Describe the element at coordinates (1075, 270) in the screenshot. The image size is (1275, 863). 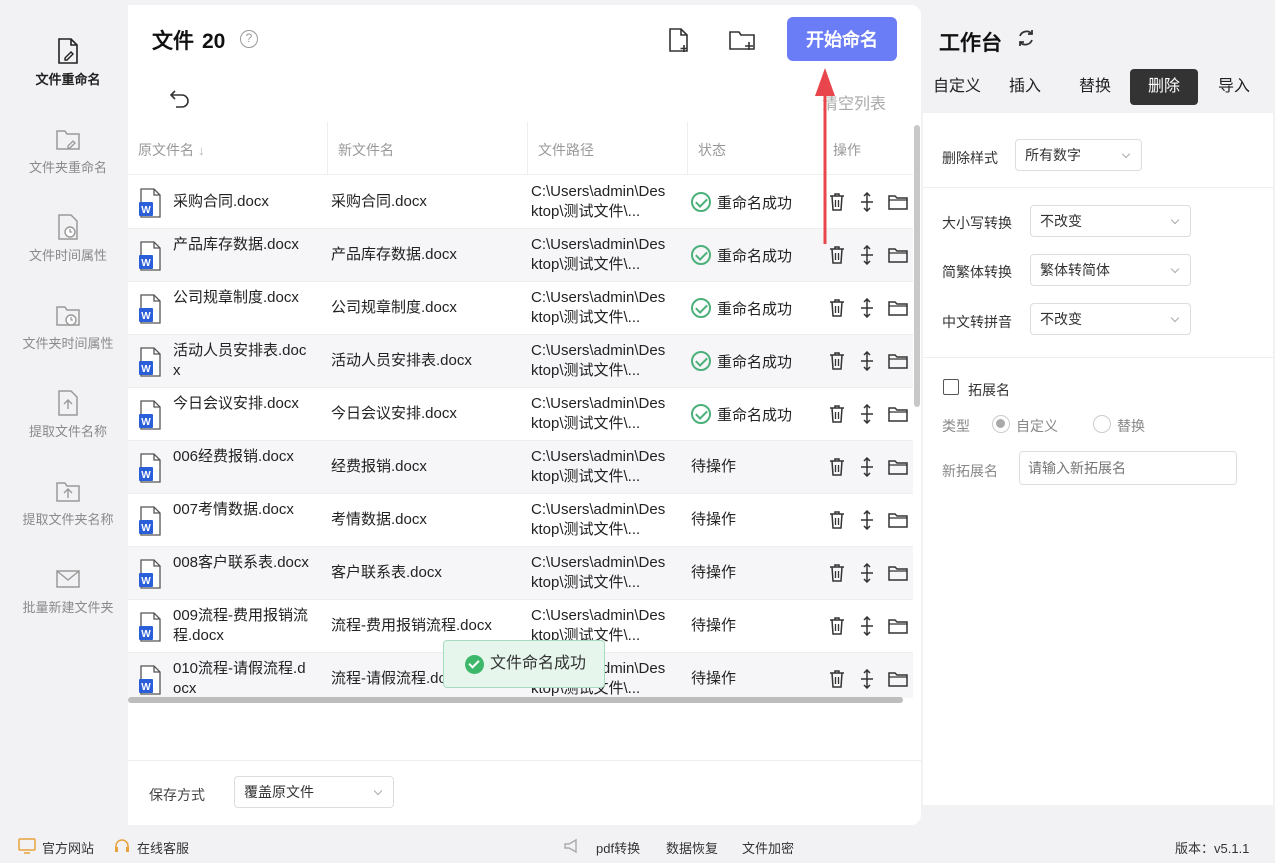
I see `trad-value: 繁体转简体` at that location.